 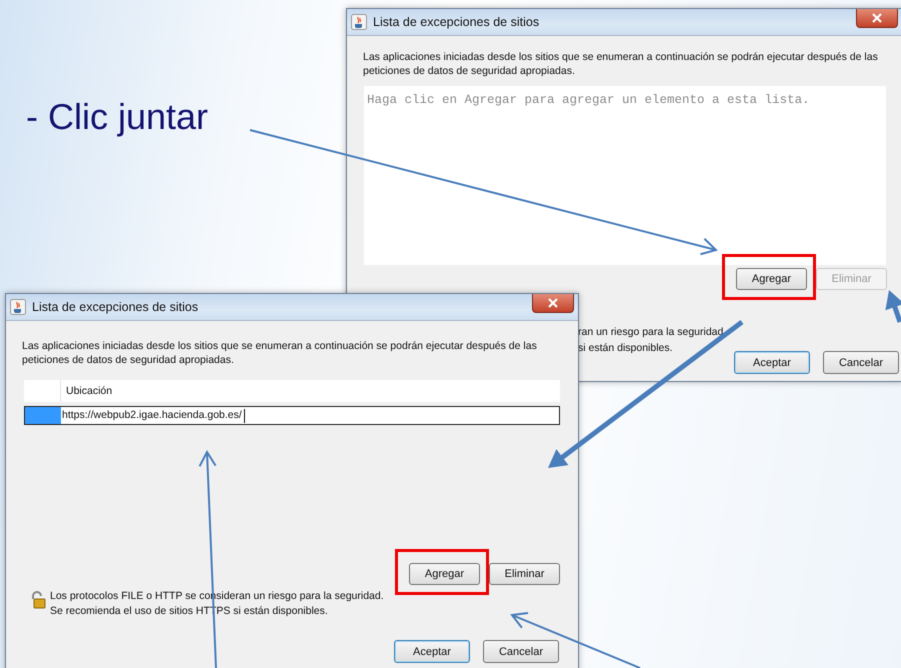 What do you see at coordinates (893, 306) in the screenshot?
I see `arrow` at bounding box center [893, 306].